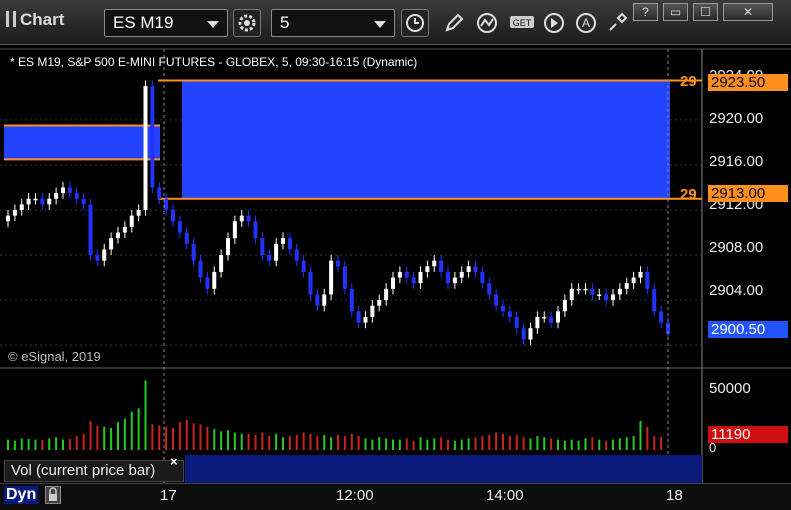  Describe the element at coordinates (675, 12) in the screenshot. I see `minimize-button: ▭` at that location.